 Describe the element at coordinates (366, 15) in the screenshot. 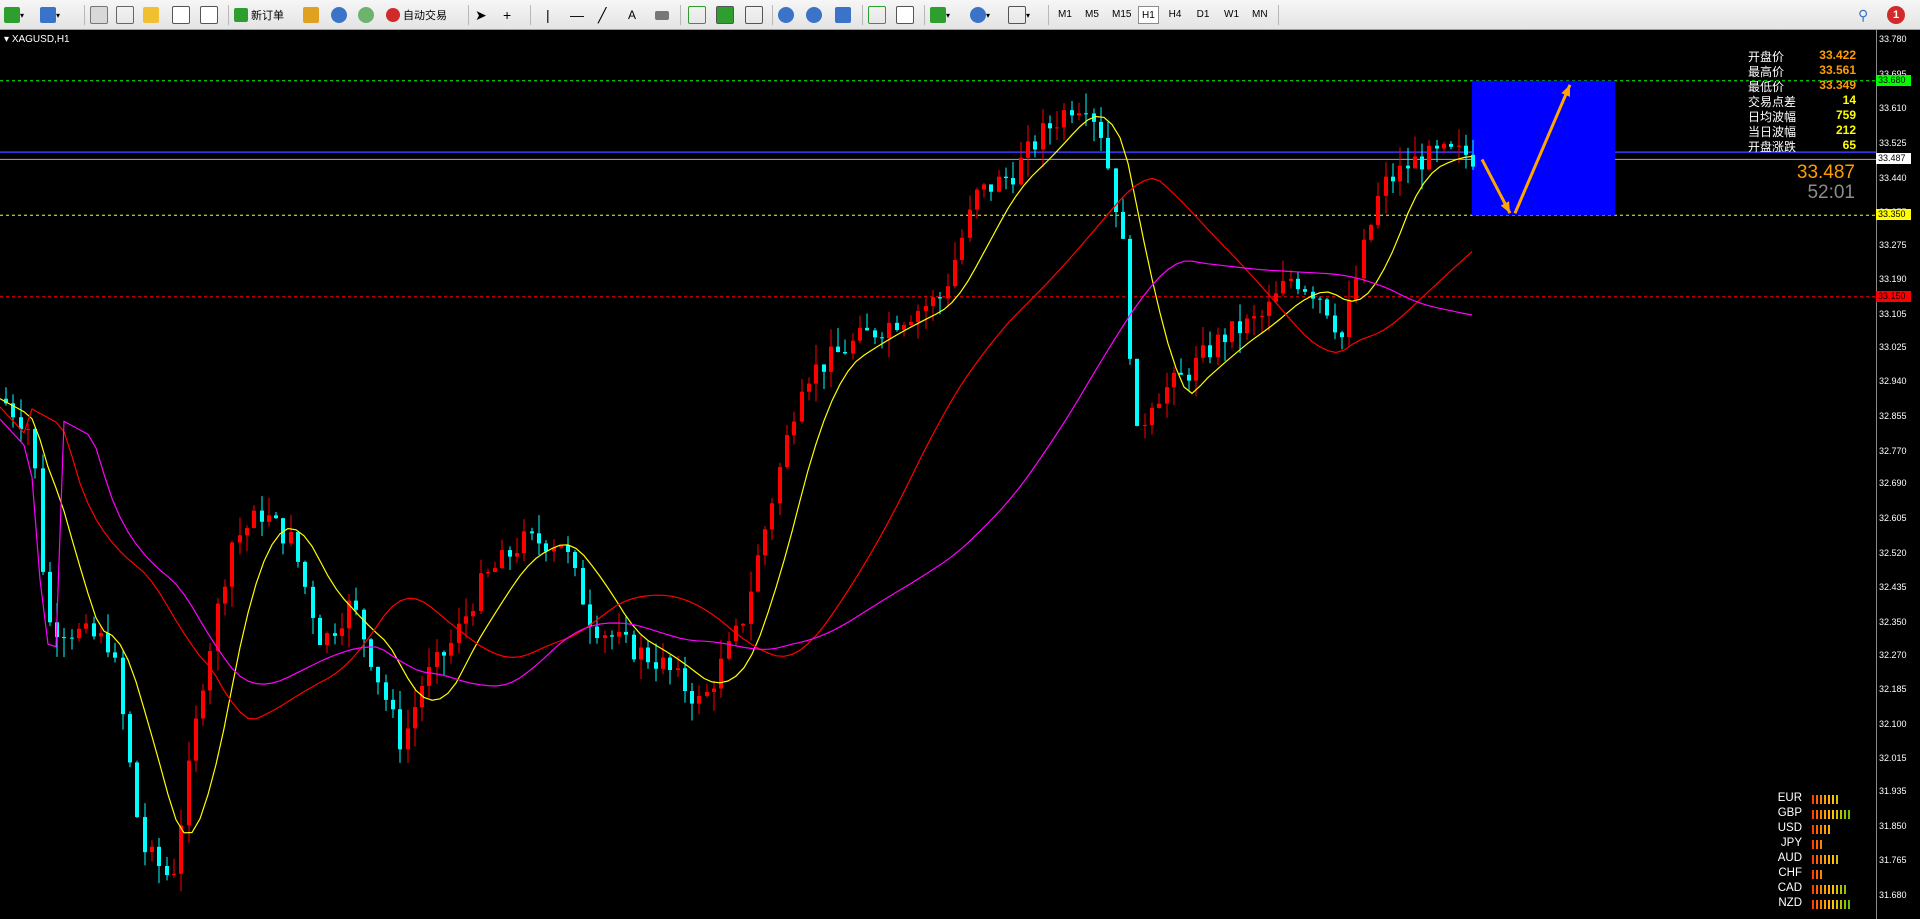

I see `market-button` at that location.